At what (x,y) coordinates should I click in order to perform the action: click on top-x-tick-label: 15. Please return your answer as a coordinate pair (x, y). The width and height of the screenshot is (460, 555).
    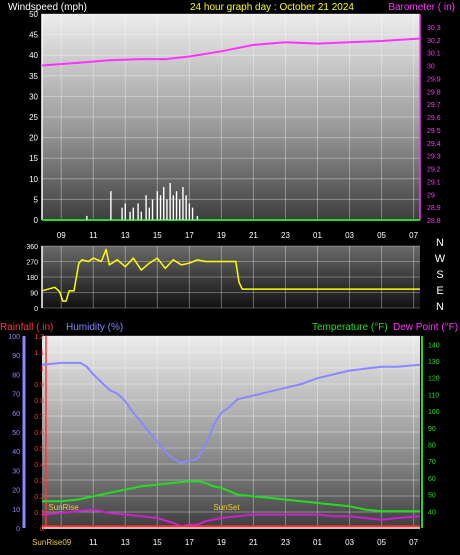
    Looking at the image, I should click on (157, 235).